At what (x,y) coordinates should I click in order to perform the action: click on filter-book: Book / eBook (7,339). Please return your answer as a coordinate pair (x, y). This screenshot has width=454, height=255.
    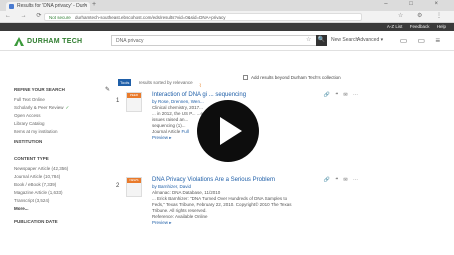
    Looking at the image, I should click on (62, 185).